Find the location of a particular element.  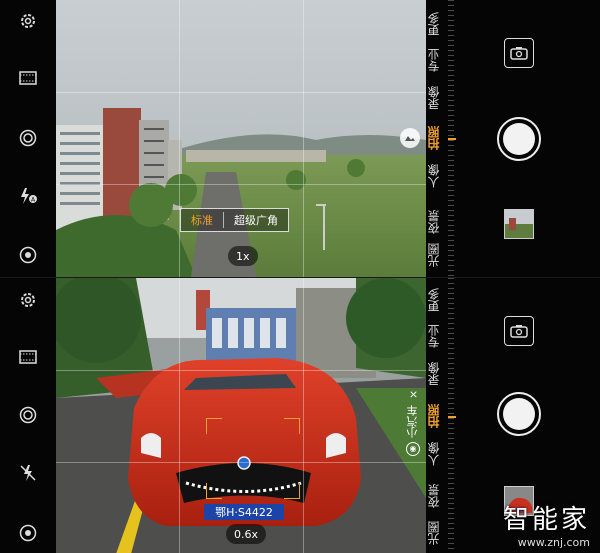

scene-detect-icon is located at coordinates (410, 138).